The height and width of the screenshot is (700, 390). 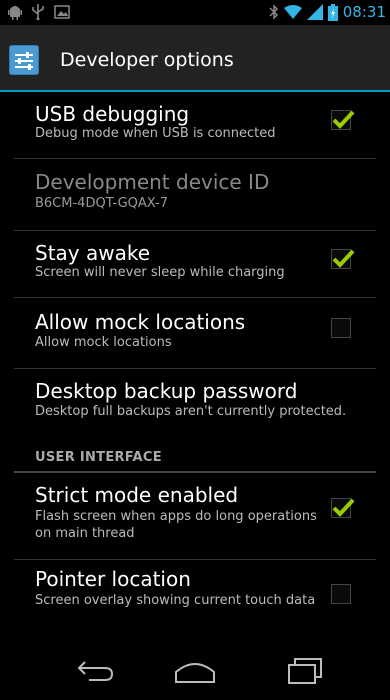 What do you see at coordinates (113, 579) in the screenshot?
I see `setting-title: Pointer location` at bounding box center [113, 579].